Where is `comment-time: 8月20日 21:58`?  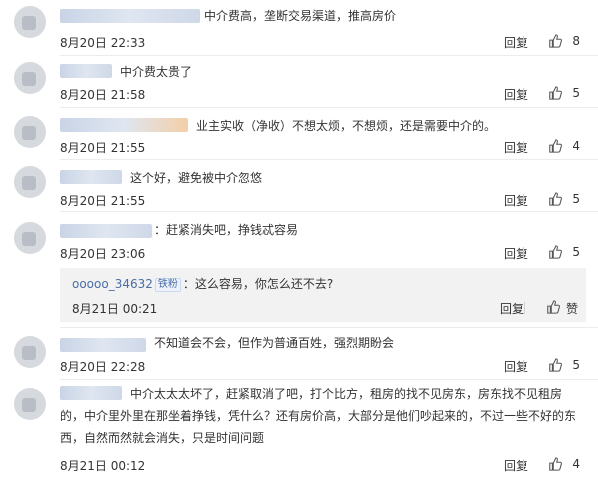 comment-time: 8月20日 21:58 is located at coordinates (103, 95).